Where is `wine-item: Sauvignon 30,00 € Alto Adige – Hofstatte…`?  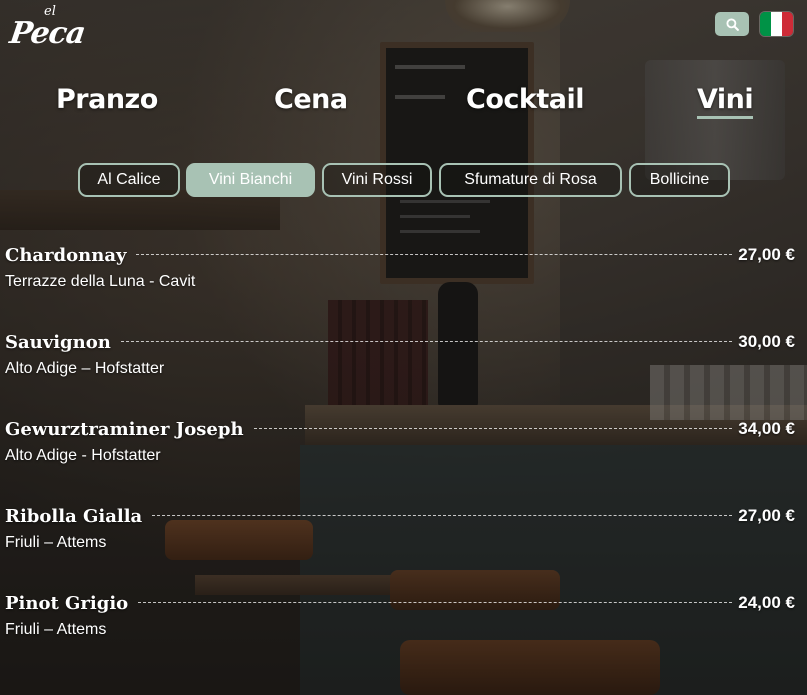 wine-item: Sauvignon 30,00 € Alto Adige – Hofstatte… is located at coordinates (400, 353).